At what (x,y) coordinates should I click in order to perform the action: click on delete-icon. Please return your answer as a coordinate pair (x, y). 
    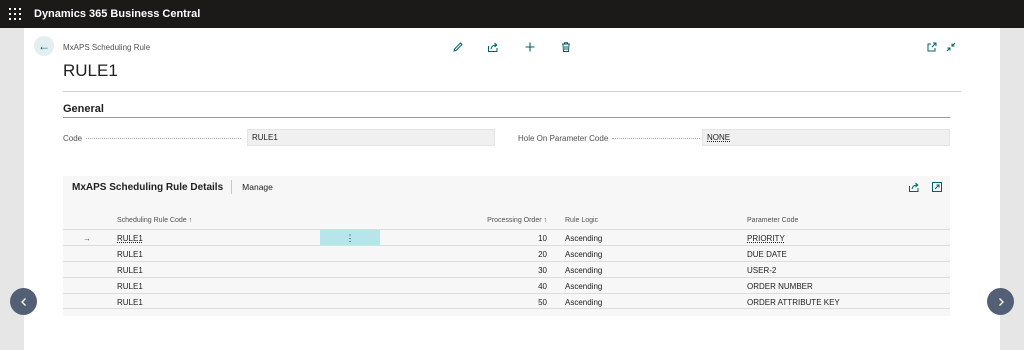
    Looking at the image, I should click on (566, 47).